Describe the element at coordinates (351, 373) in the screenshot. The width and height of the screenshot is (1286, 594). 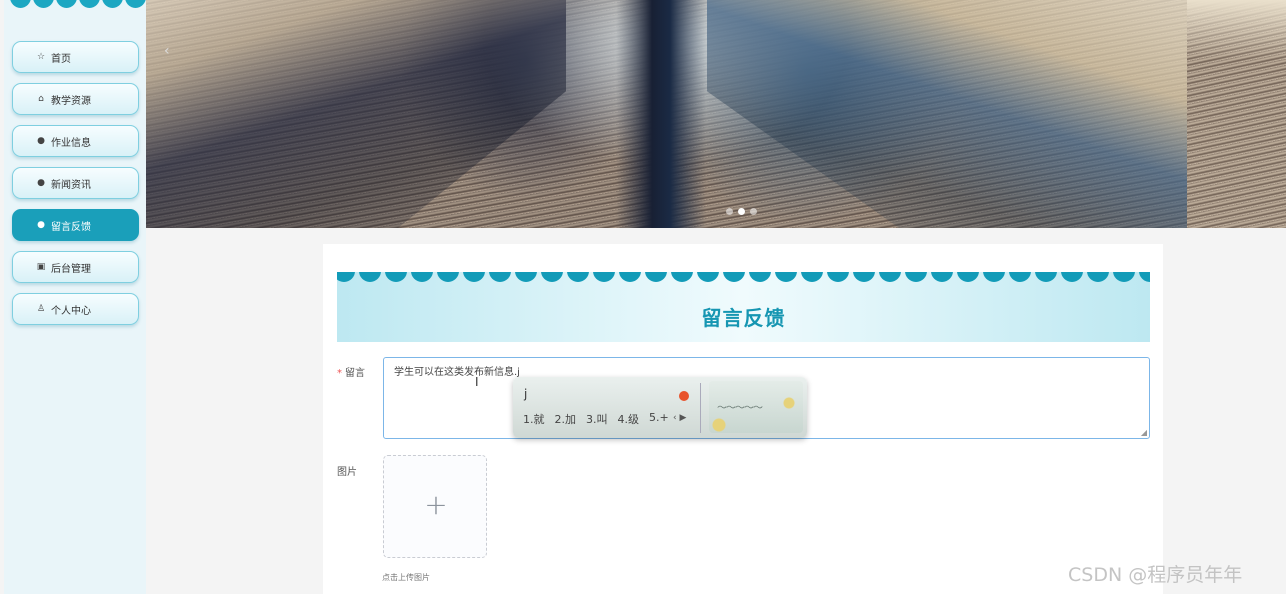
I see `message-field-label: * 留言` at that location.